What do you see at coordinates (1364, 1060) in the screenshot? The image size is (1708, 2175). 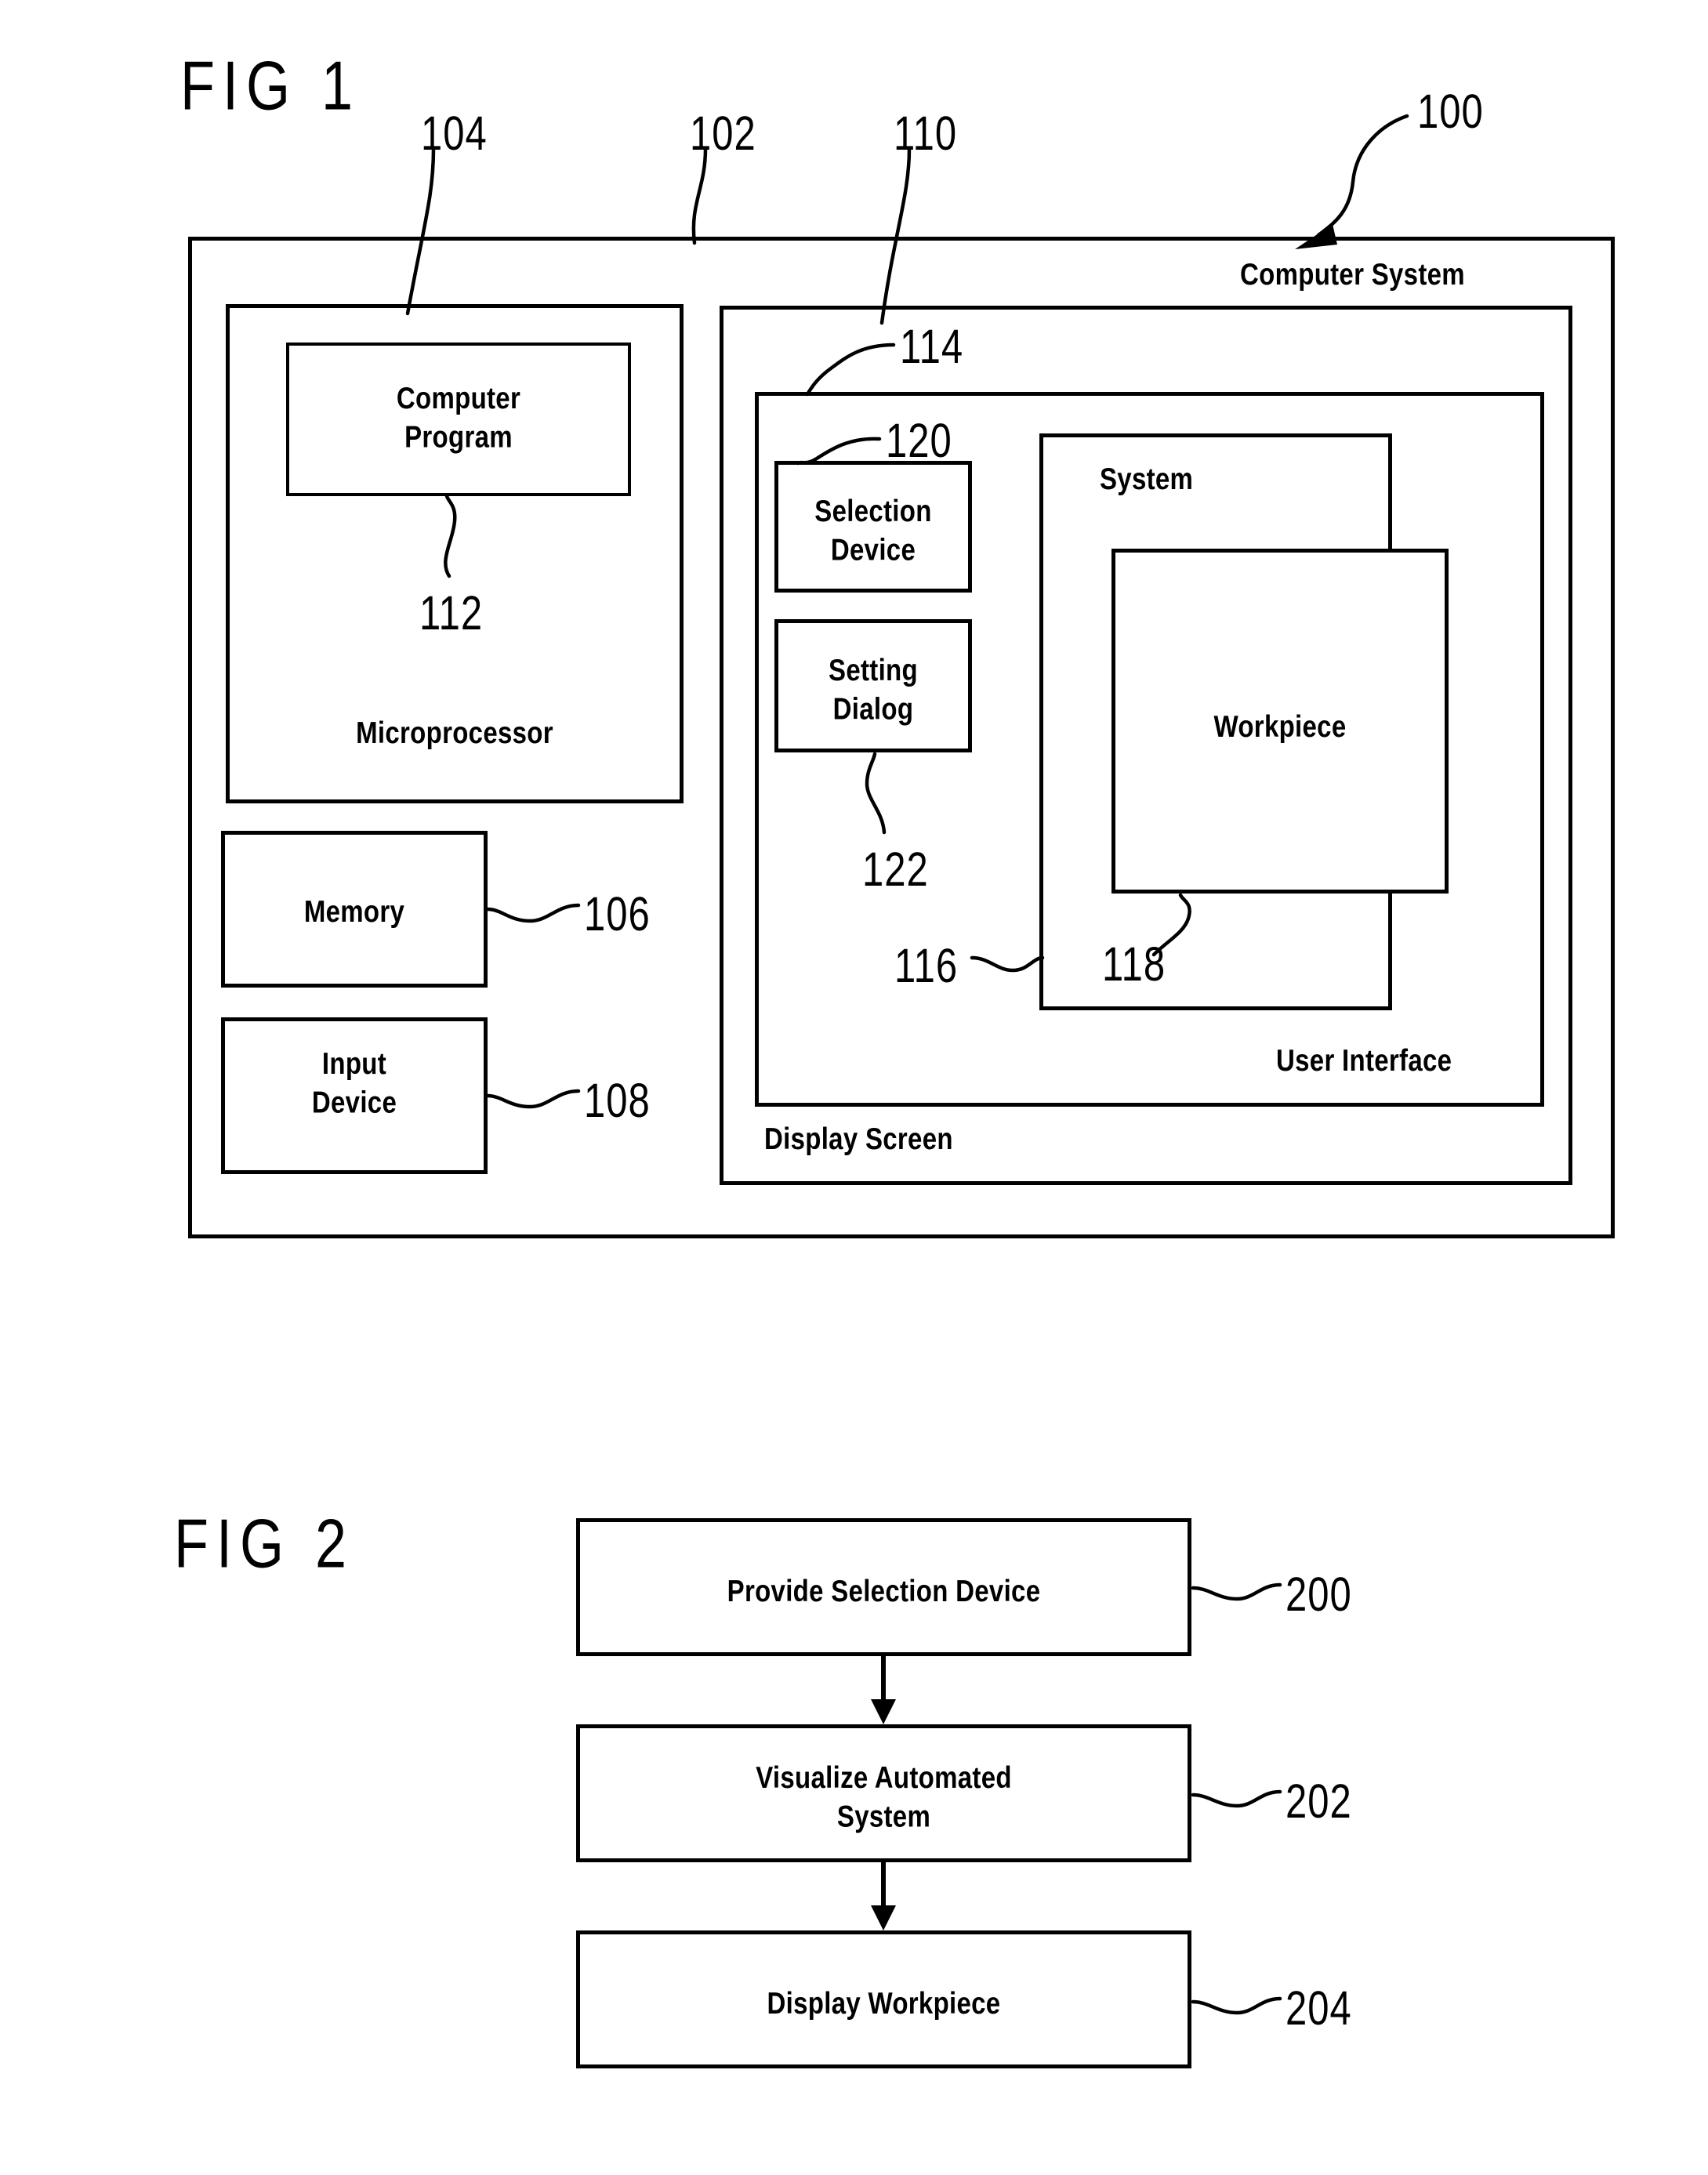 I see `user-interface-label: User Interface` at bounding box center [1364, 1060].